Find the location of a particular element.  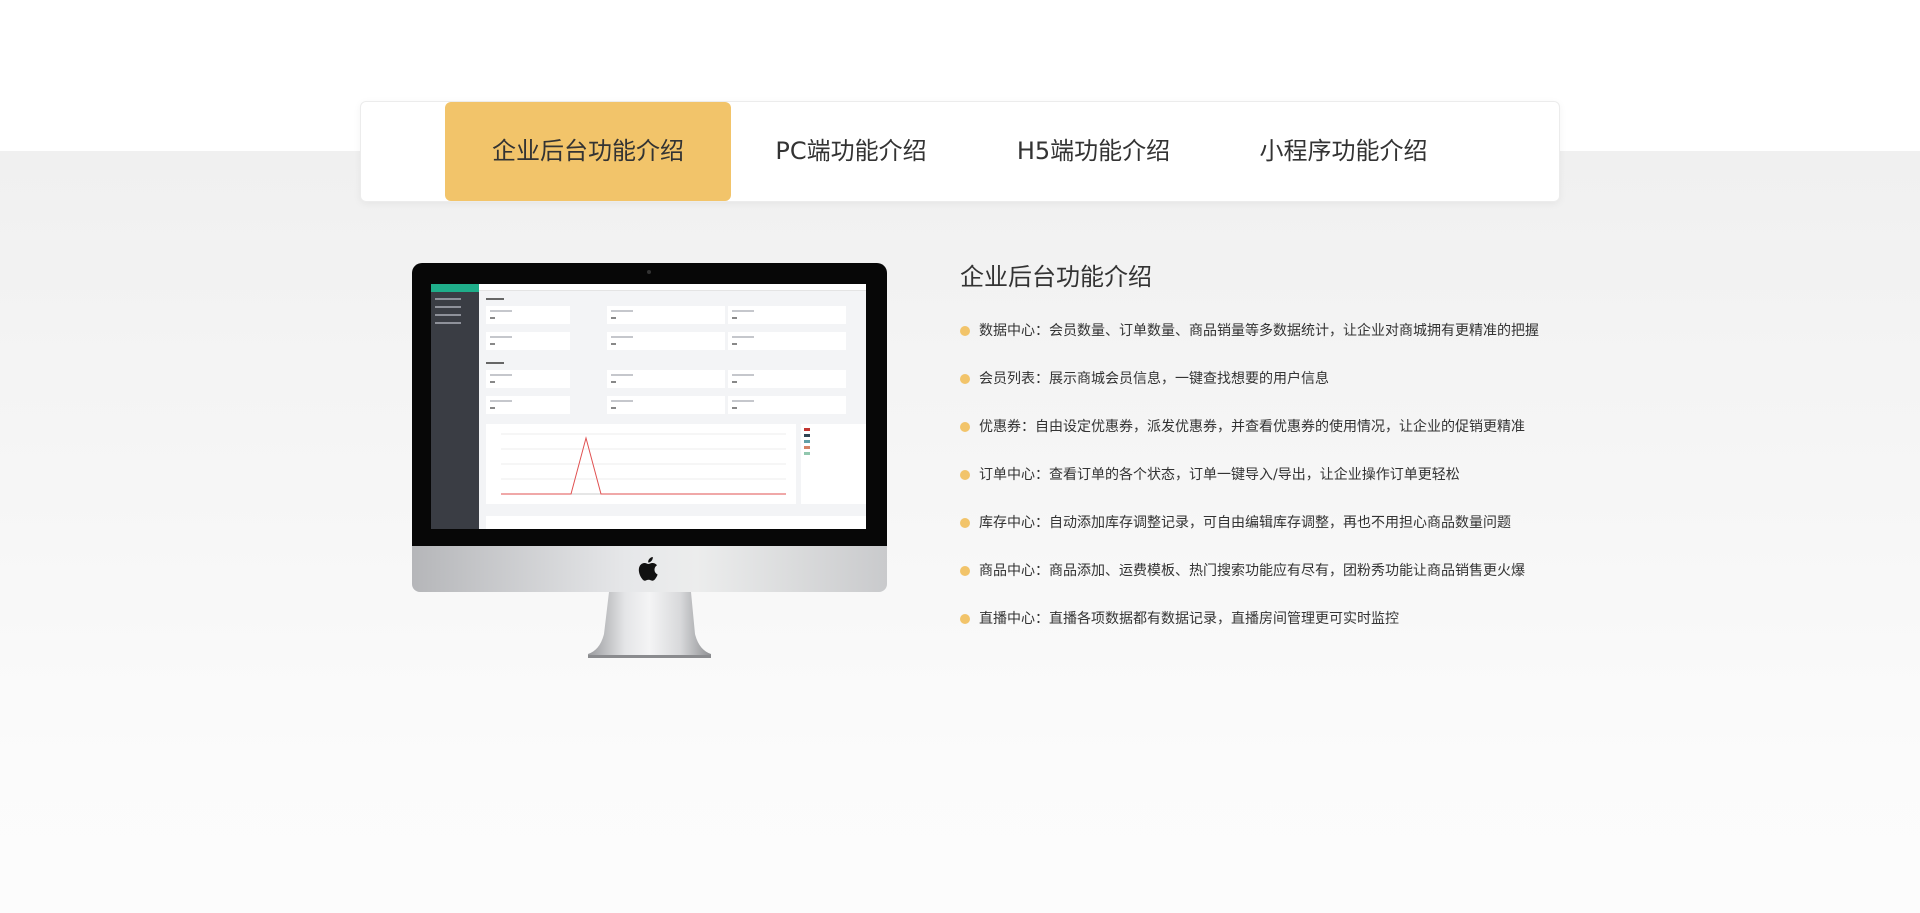

dashboard-screenshot is located at coordinates (648, 406).